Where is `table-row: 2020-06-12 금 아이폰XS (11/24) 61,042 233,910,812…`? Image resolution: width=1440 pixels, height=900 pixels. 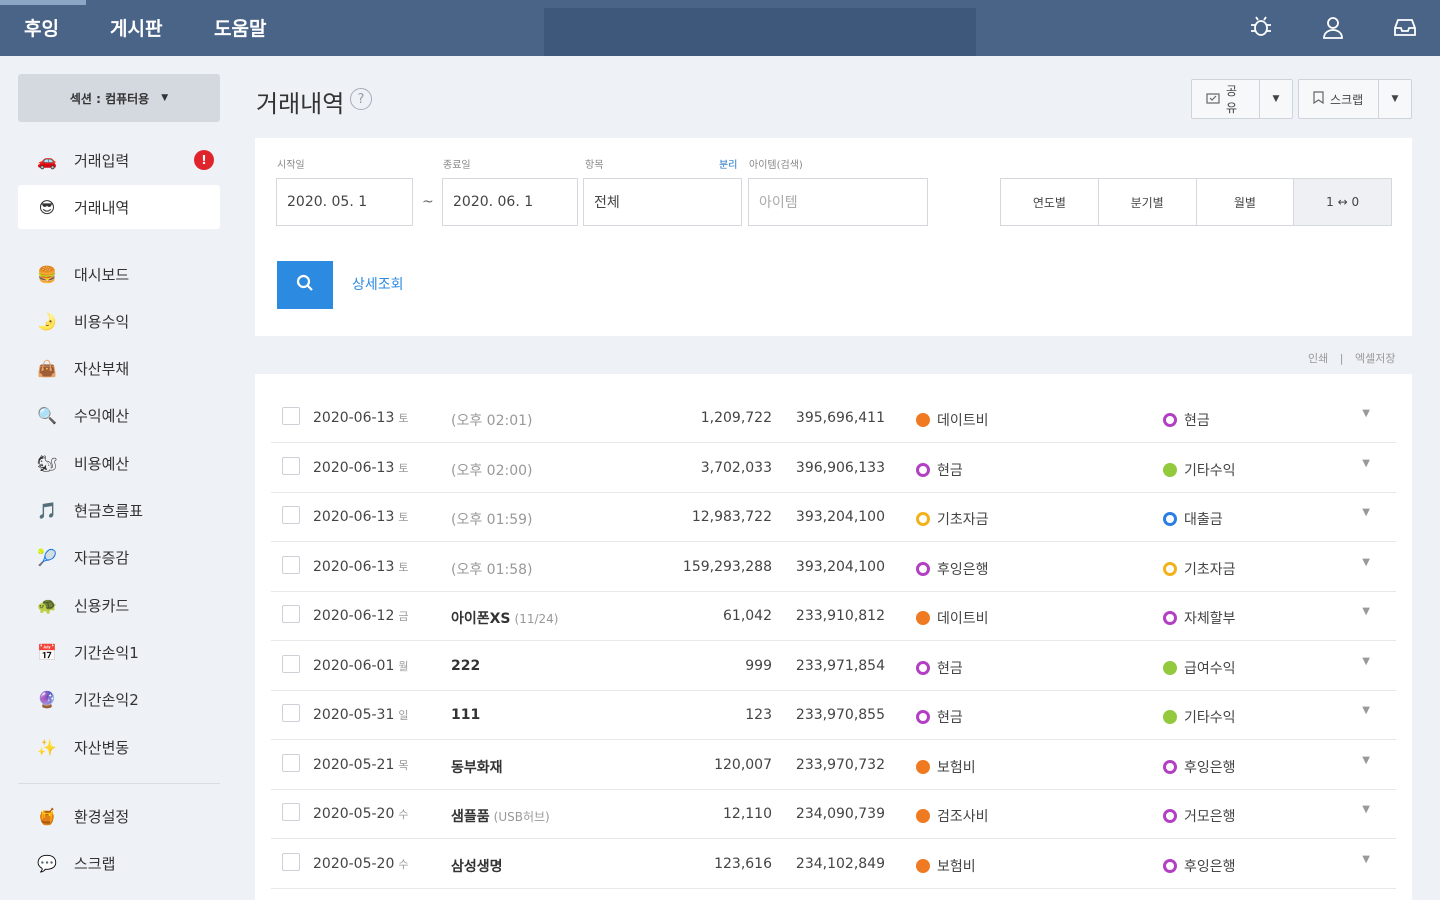
table-row: 2020-06-12 금 아이폰XS (11/24) 61,042 233,910,812… is located at coordinates (833, 616).